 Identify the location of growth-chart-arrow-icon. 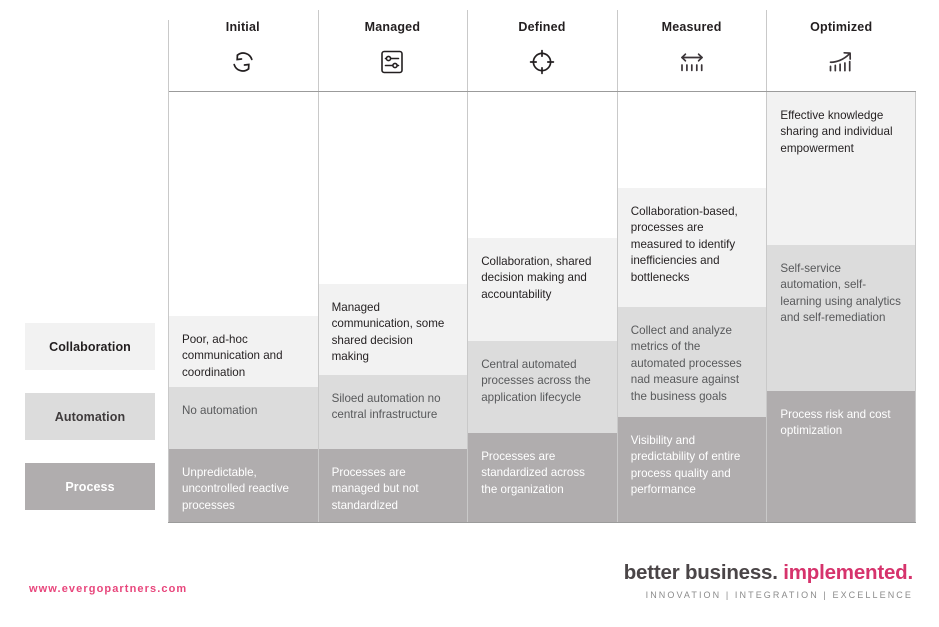
(841, 62).